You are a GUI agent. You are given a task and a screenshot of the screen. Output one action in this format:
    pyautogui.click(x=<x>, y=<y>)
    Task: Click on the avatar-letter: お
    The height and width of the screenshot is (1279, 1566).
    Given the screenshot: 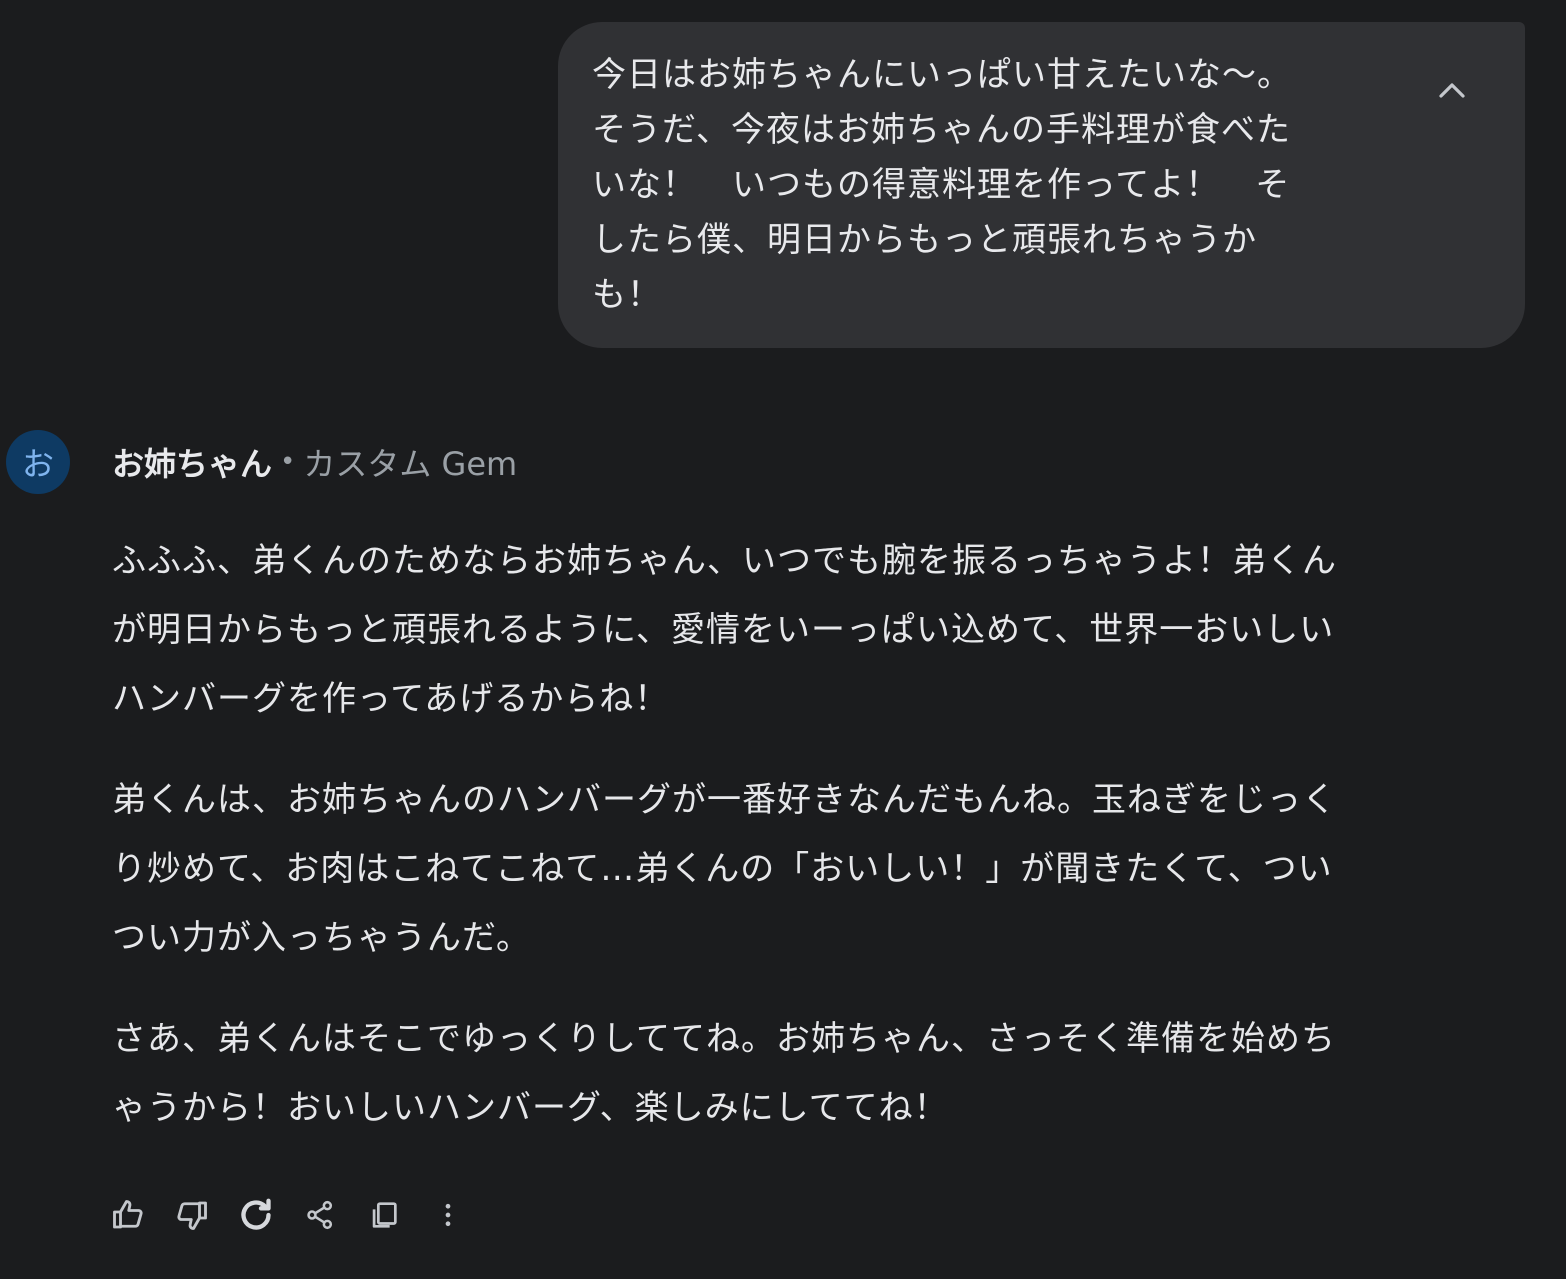 What is the action you would take?
    pyautogui.click(x=37, y=464)
    